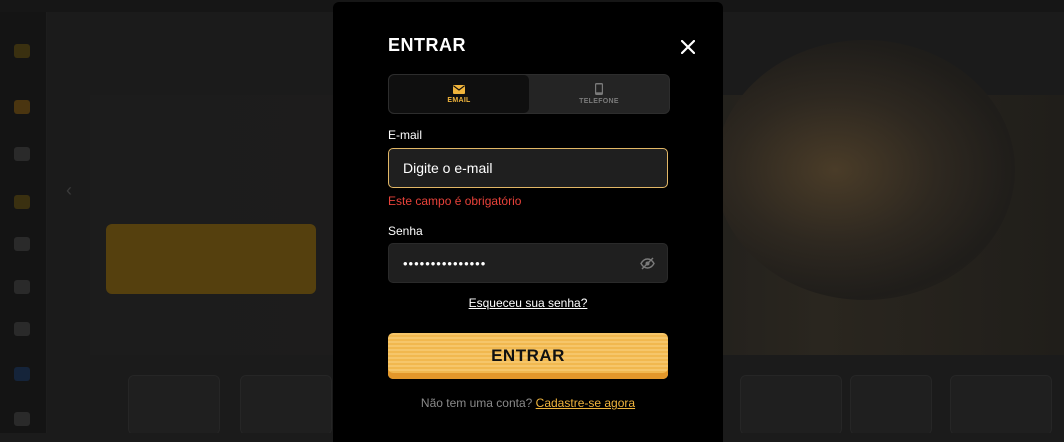  I want to click on signup-prompt: Não tem uma conta? Cadastre-se agora, so click(528, 403).